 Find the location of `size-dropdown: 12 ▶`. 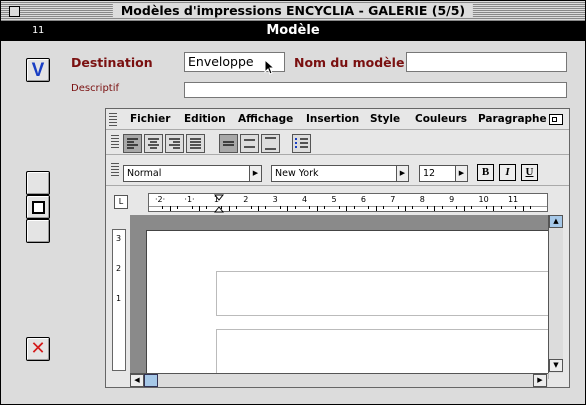

size-dropdown: 12 ▶ is located at coordinates (443, 173).